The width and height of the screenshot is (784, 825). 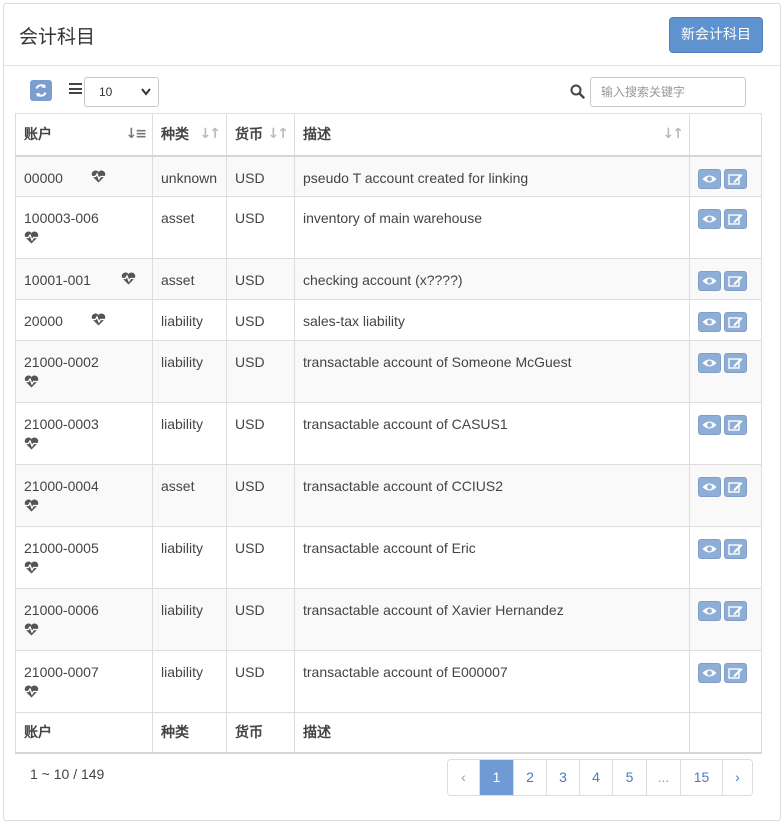 I want to click on account-code: 100003-006, so click(x=61, y=218).